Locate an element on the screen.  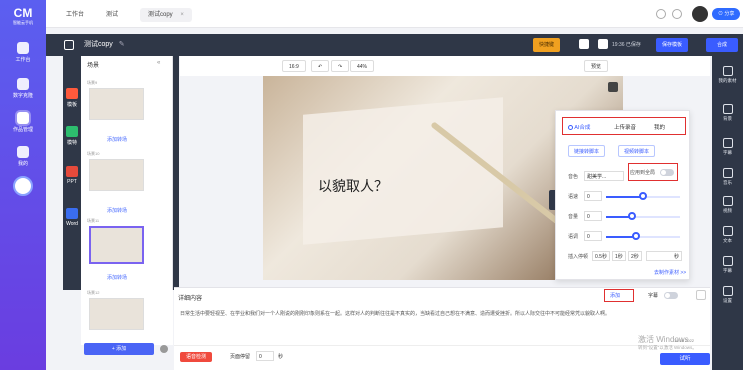
right-item-text: 文本 is located at coordinates (727, 235).